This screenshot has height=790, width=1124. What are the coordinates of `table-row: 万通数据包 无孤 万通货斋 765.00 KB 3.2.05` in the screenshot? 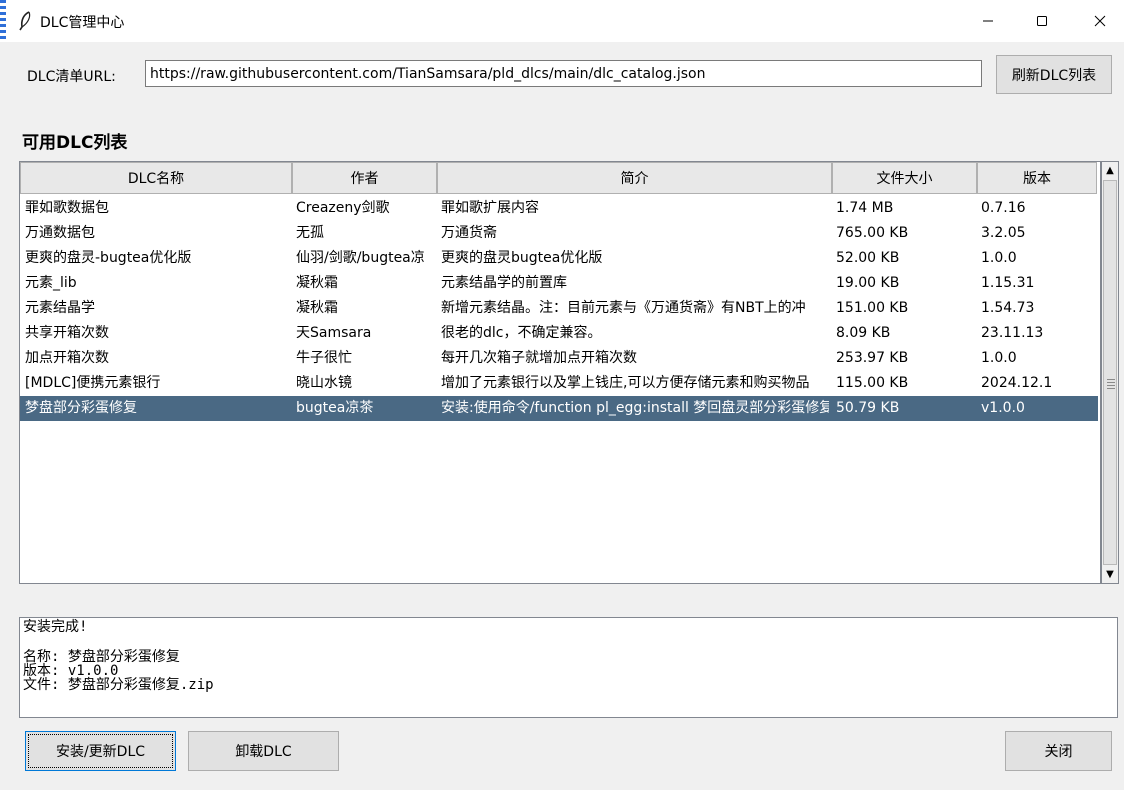 It's located at (559, 233).